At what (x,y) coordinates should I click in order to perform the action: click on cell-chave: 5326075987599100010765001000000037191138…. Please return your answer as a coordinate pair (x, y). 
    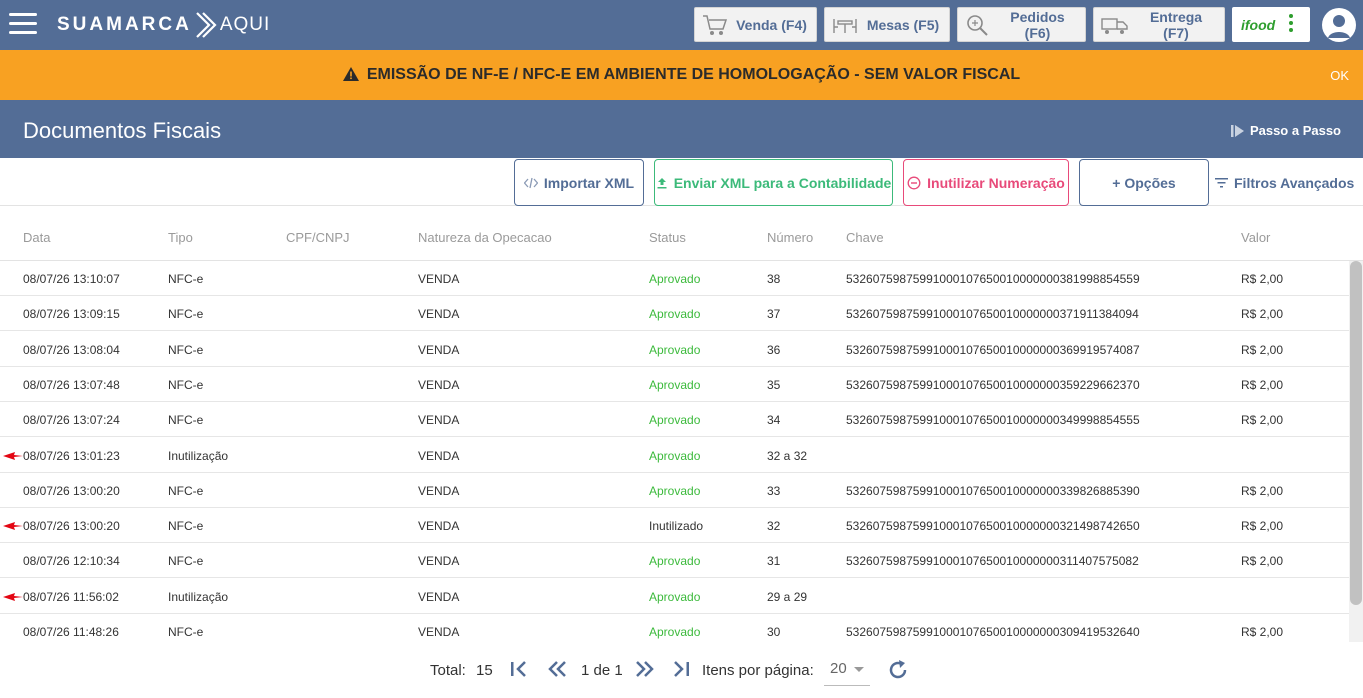
    Looking at the image, I should click on (992, 314).